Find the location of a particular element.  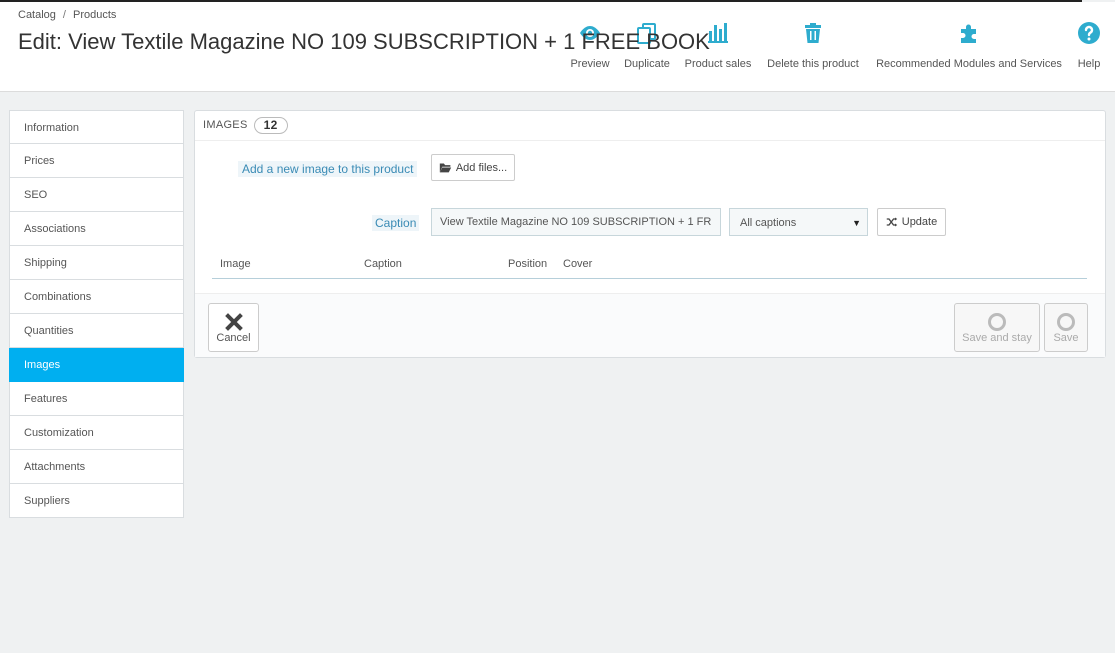

tab-shipping: Shipping is located at coordinates (96, 263).